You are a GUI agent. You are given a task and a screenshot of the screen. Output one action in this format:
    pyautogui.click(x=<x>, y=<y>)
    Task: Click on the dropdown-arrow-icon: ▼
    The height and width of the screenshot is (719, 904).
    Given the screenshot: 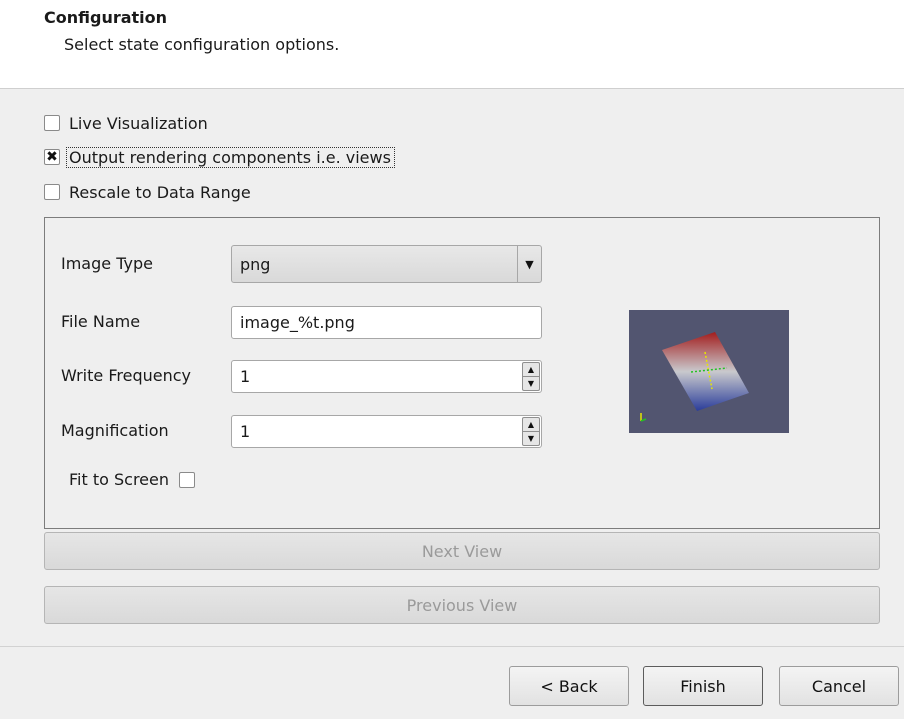 What is the action you would take?
    pyautogui.click(x=529, y=264)
    